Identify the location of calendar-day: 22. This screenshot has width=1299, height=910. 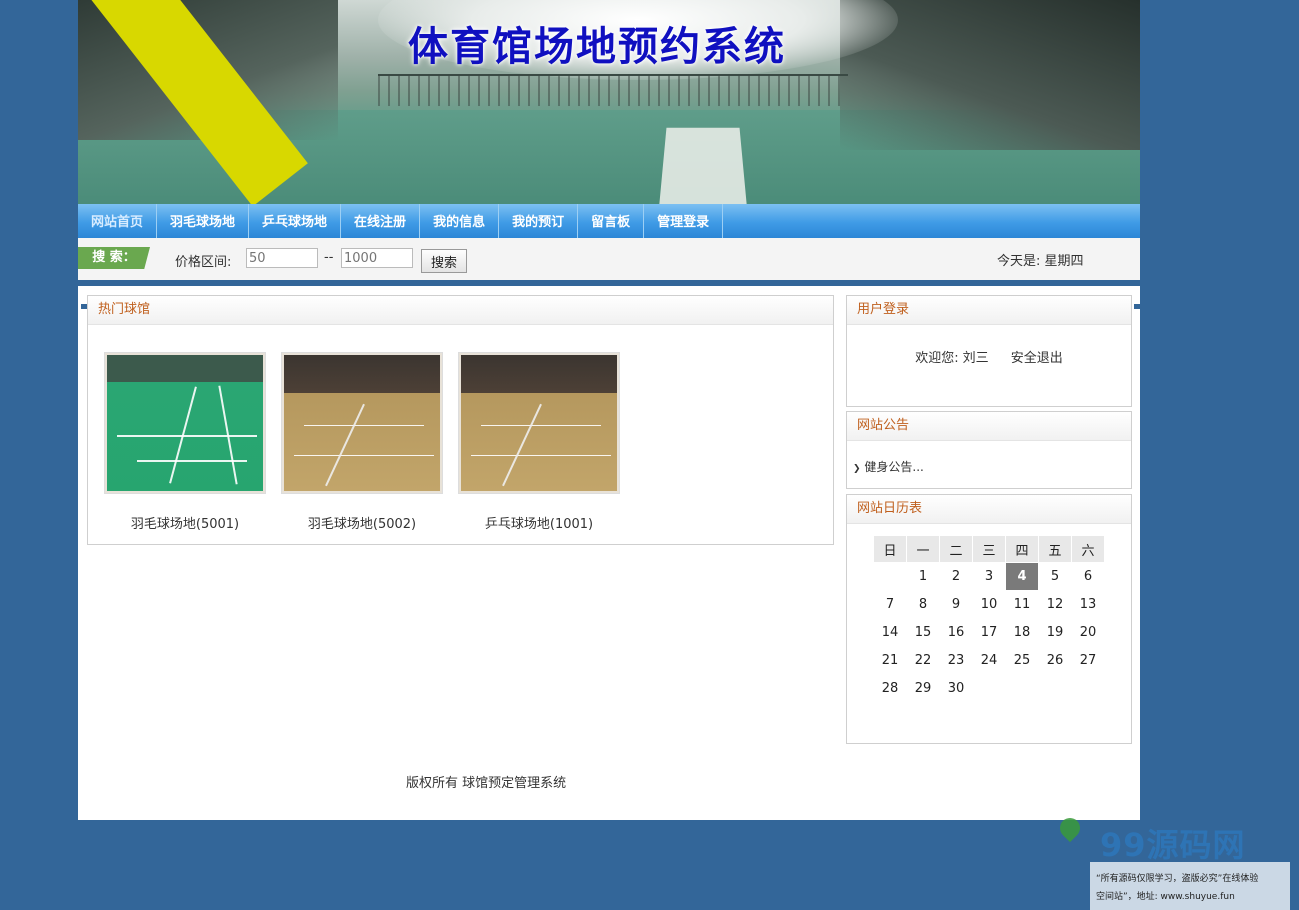
(923, 660).